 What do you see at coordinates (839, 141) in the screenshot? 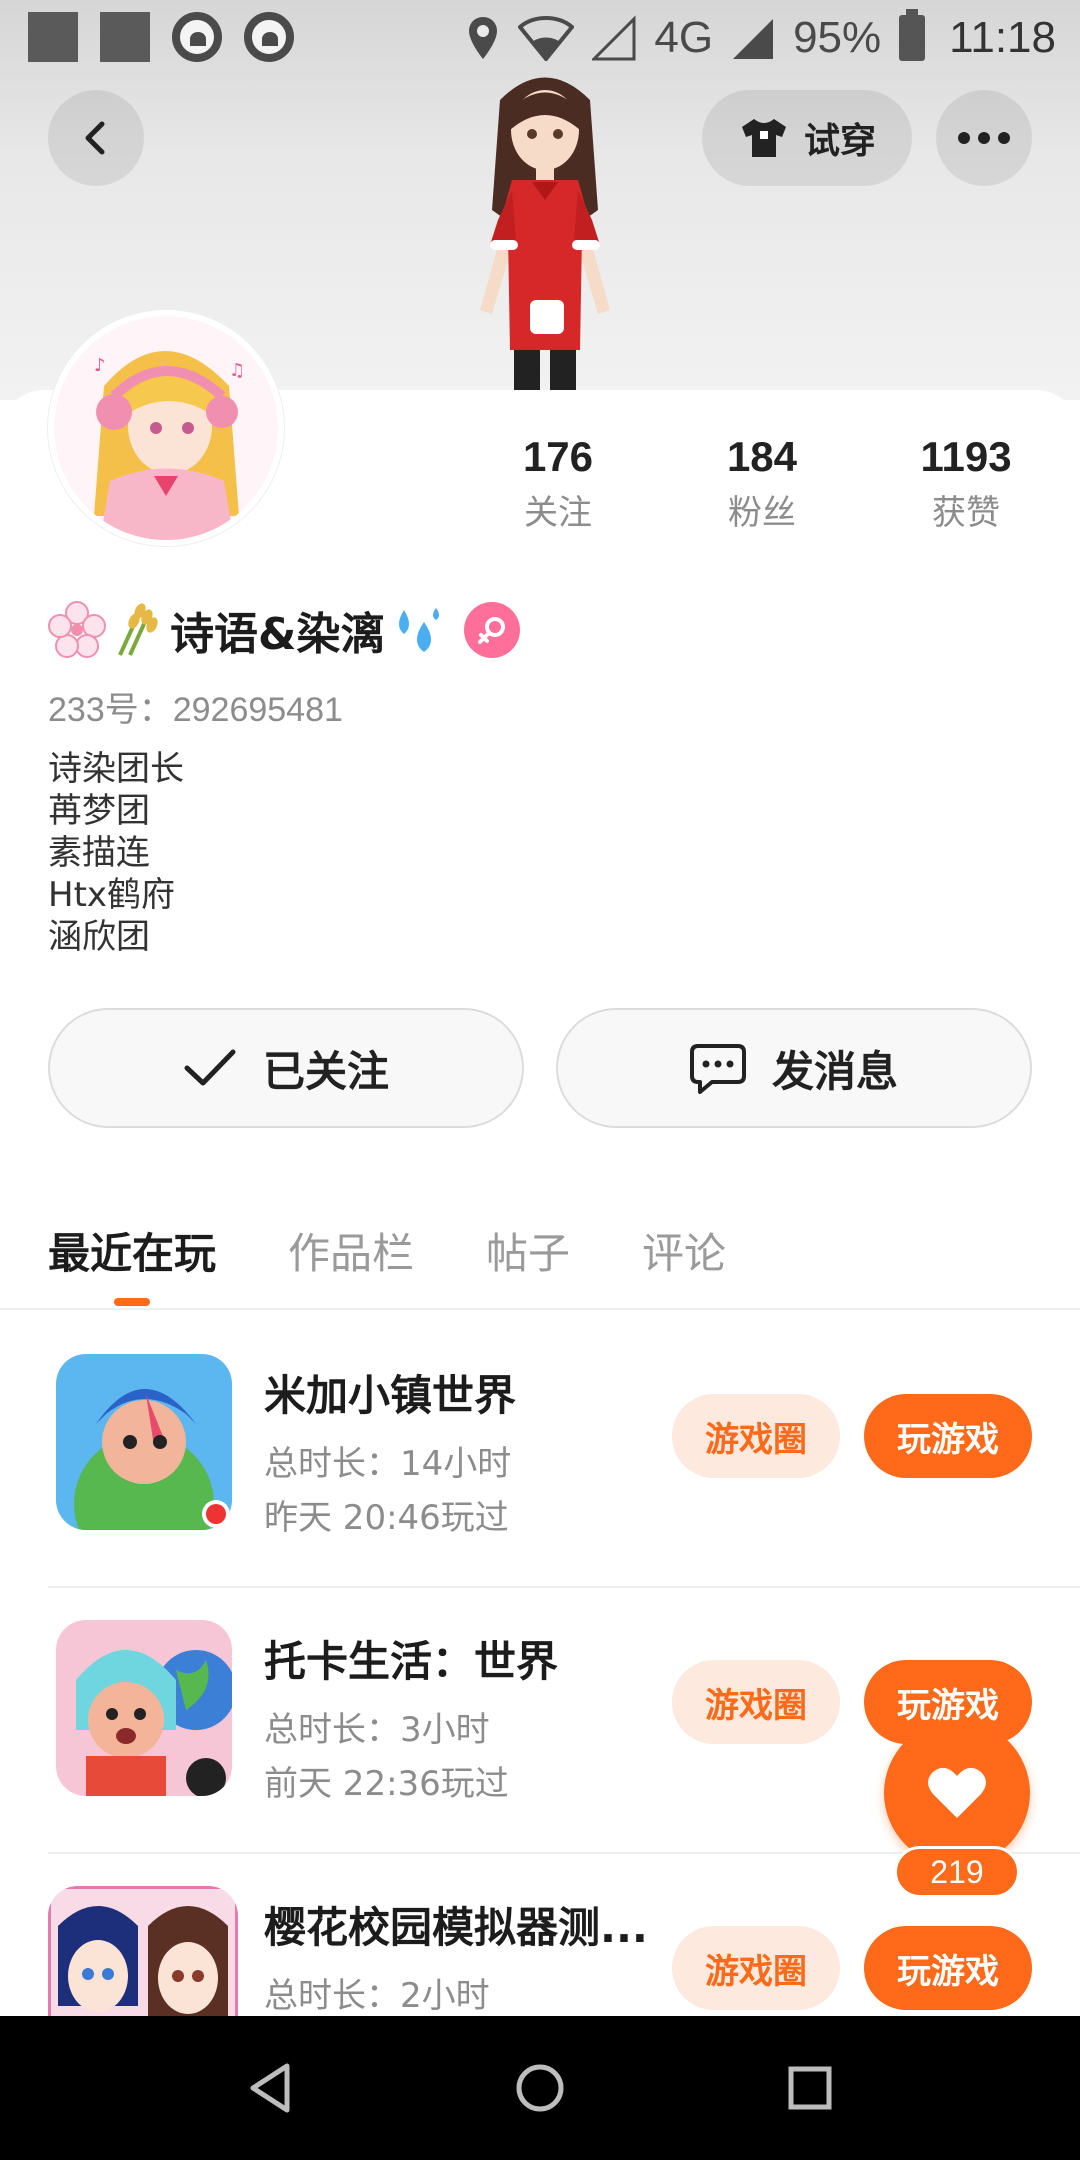
I see `try-on-label: 试穿` at bounding box center [839, 141].